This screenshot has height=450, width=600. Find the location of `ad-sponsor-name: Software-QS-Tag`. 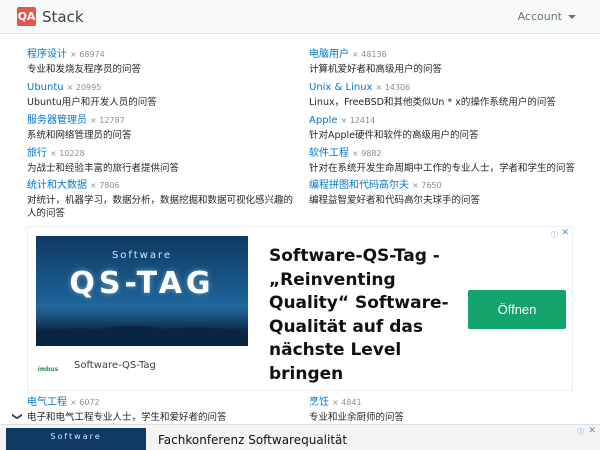

ad-sponsor-name: Software-QS-Tag is located at coordinates (115, 365).